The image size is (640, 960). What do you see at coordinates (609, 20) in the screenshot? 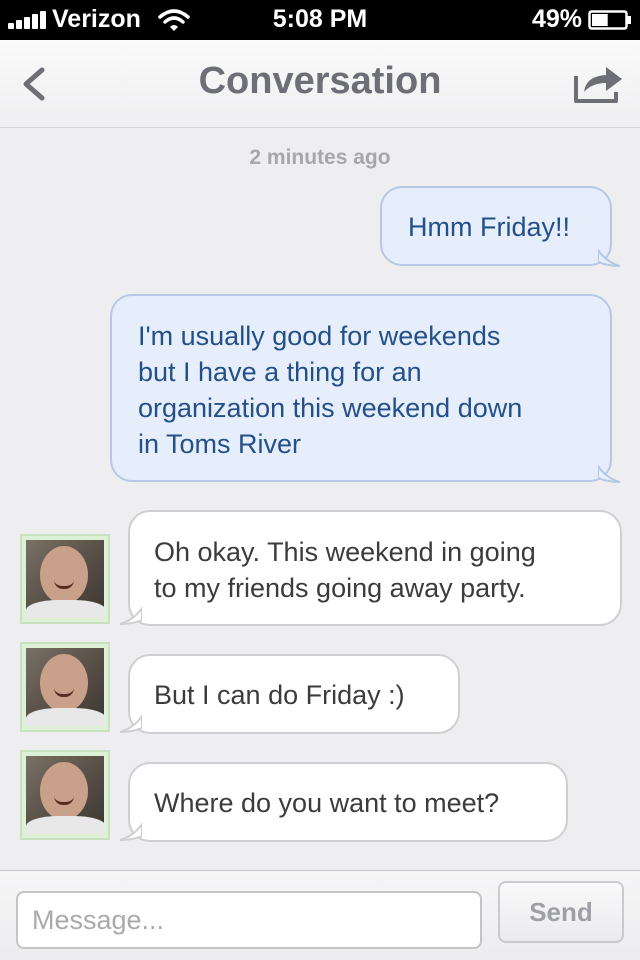
I see `battery-icon` at bounding box center [609, 20].